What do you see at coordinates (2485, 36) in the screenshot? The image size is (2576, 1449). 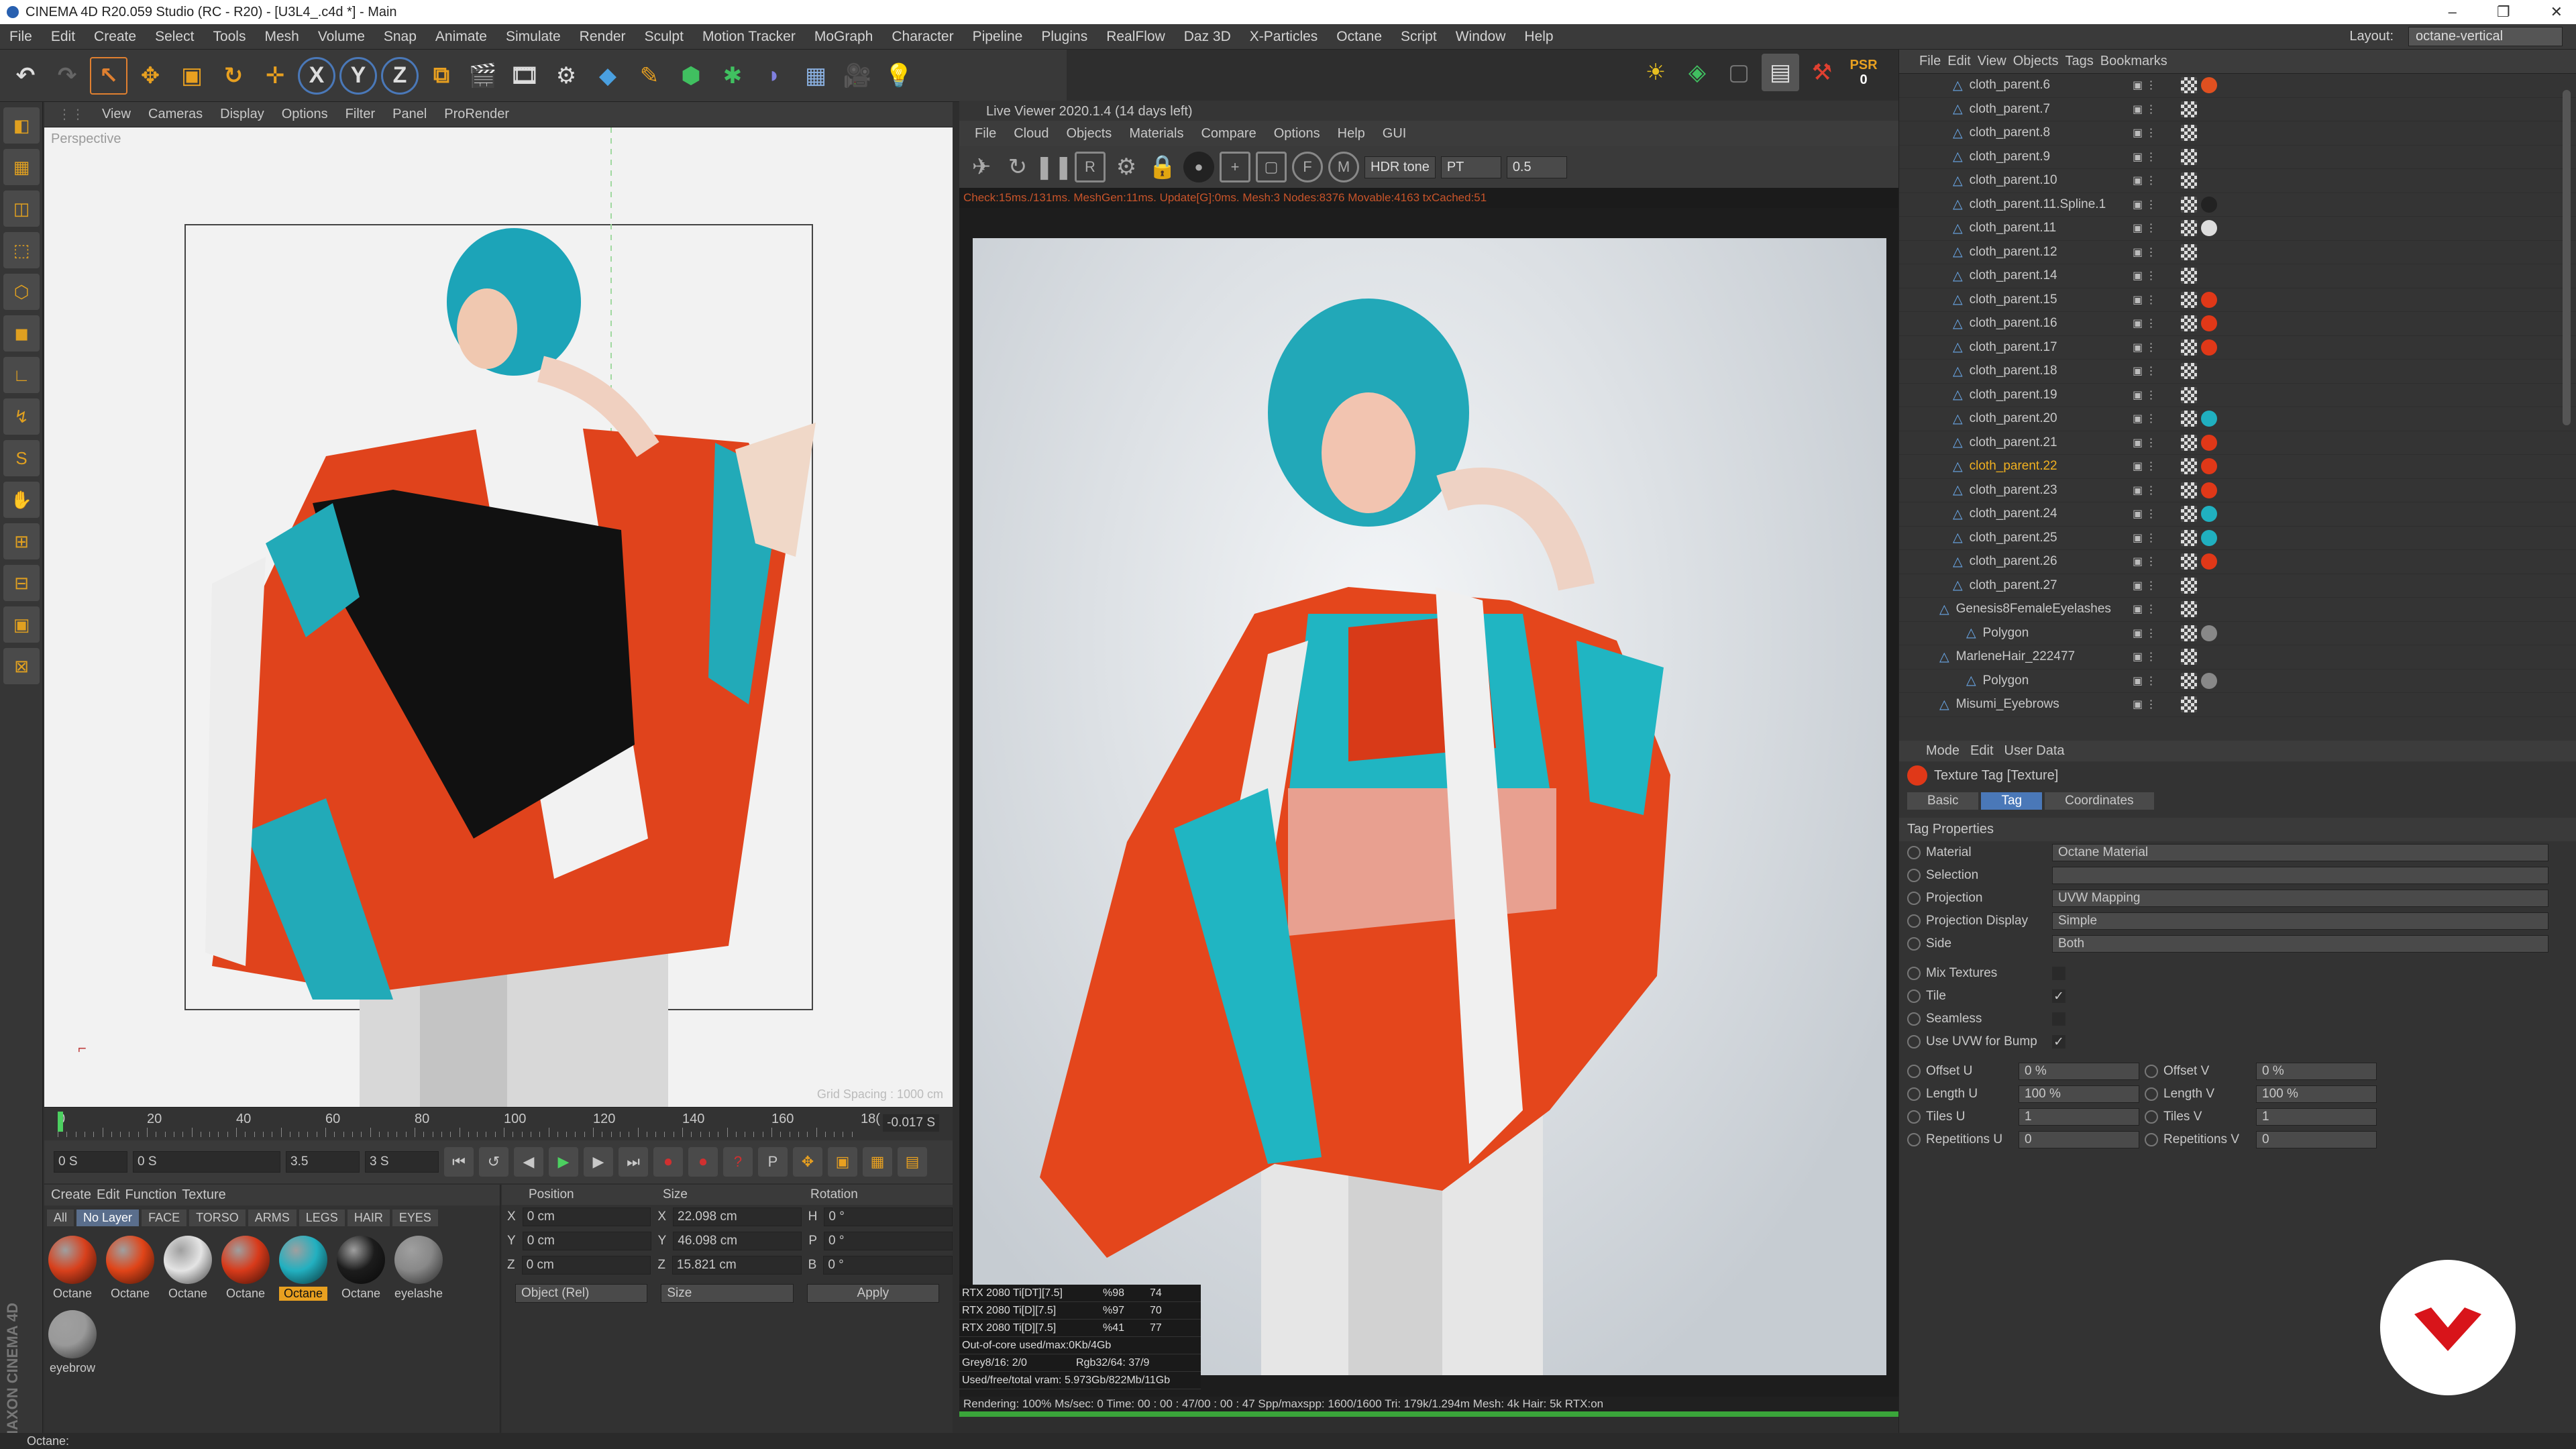 I see `layout-dropdown: octane-vertical` at bounding box center [2485, 36].